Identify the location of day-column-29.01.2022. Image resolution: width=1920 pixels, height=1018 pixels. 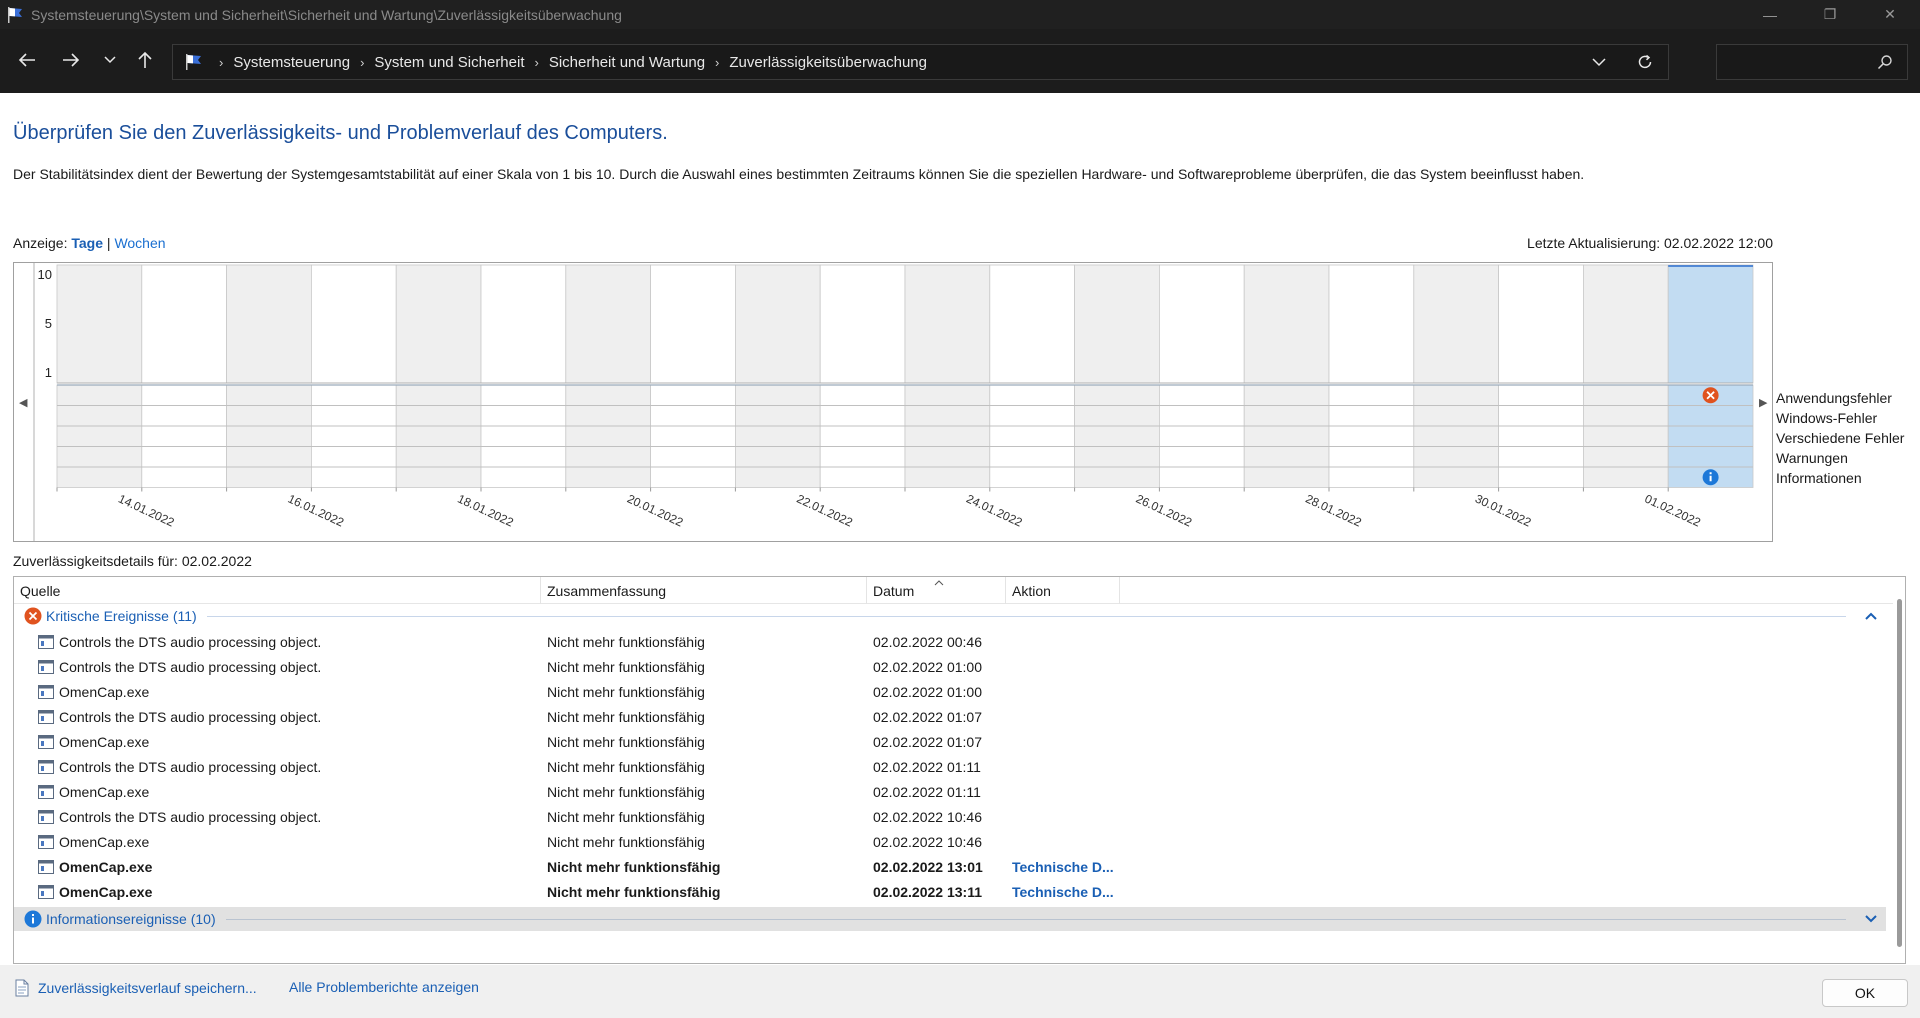
(1371, 324).